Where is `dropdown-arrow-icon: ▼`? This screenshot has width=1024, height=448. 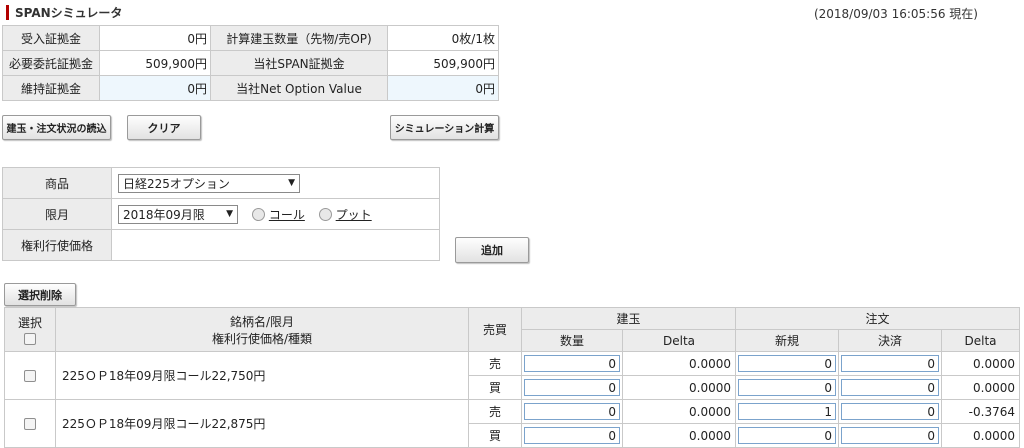 dropdown-arrow-icon: ▼ is located at coordinates (229, 214).